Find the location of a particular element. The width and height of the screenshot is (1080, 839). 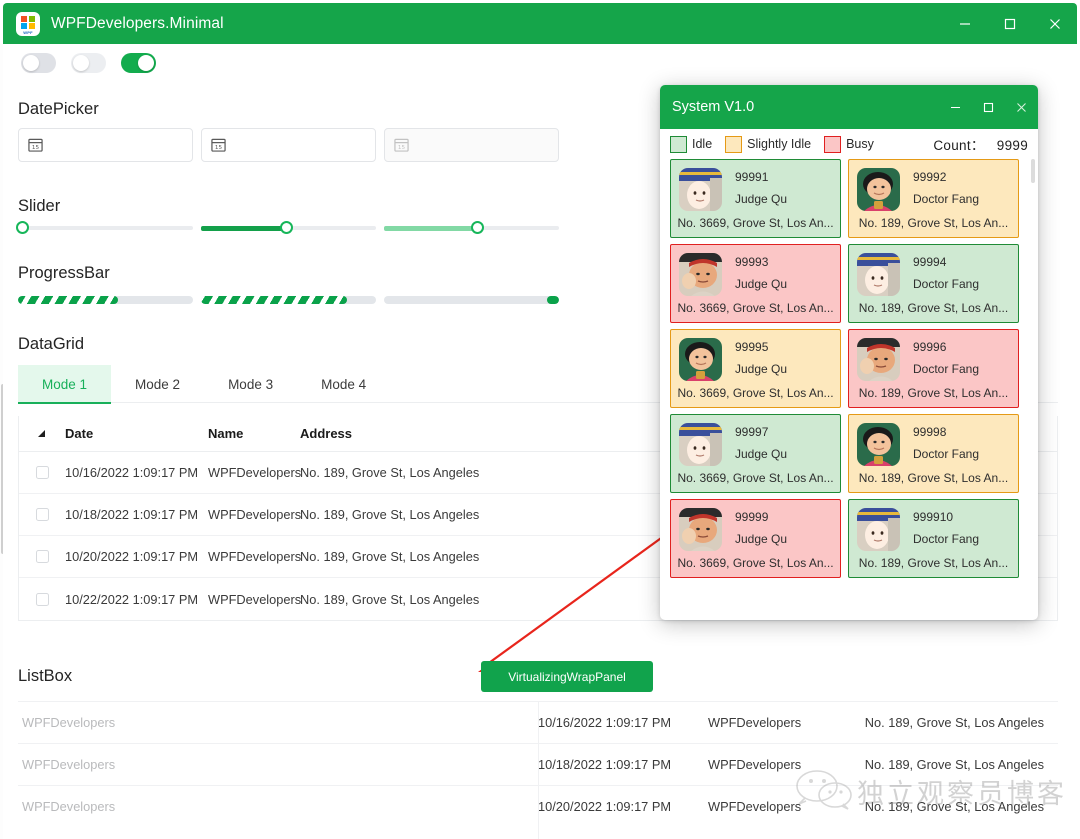

sort-indicator-icon is located at coordinates (42, 434).